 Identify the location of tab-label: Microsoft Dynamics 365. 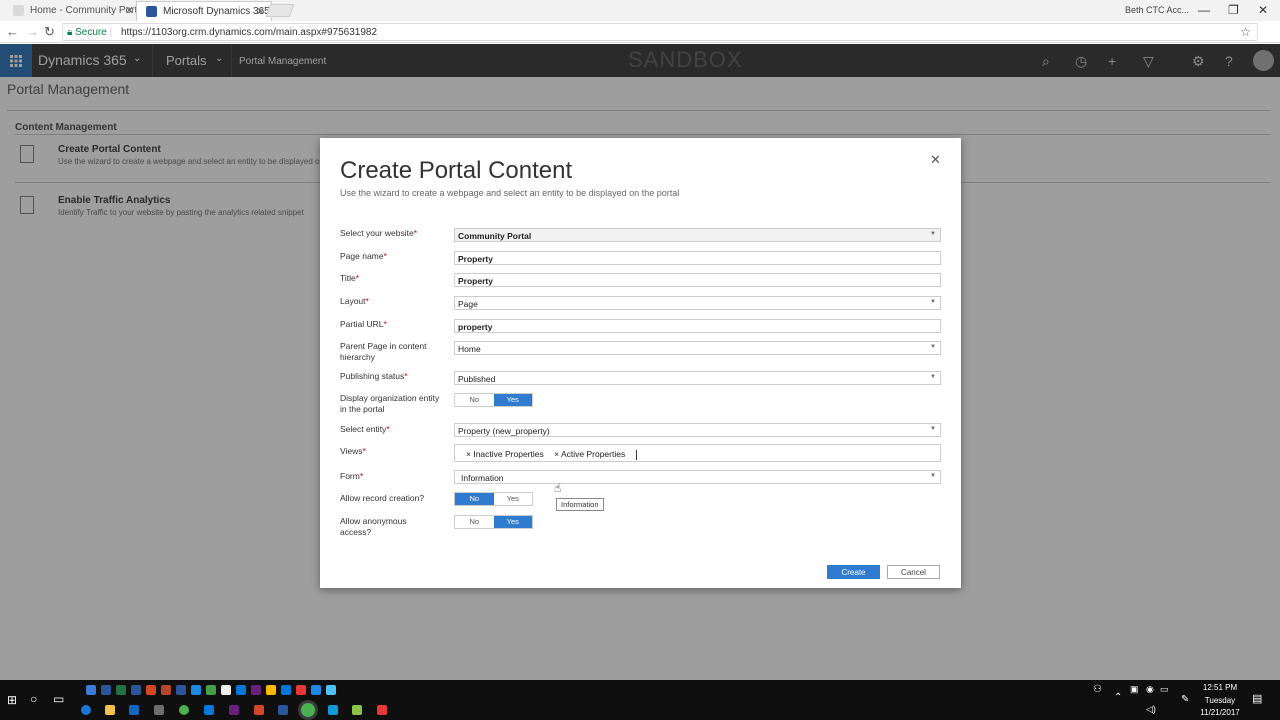
(216, 11).